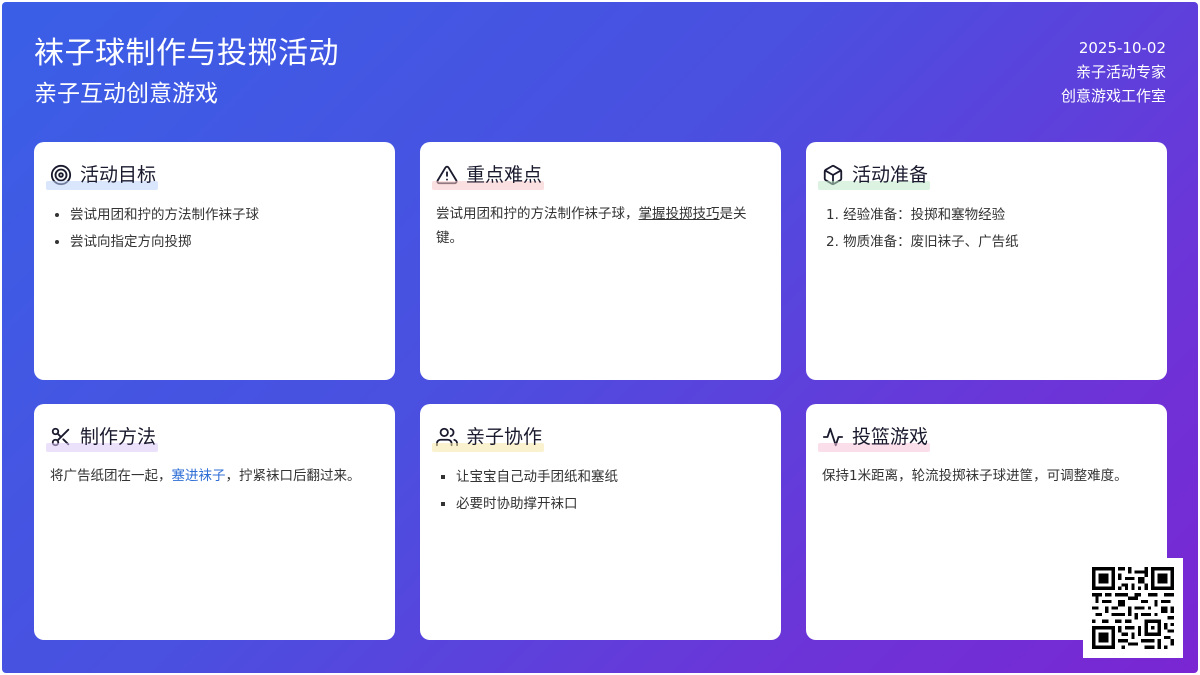  What do you see at coordinates (214, 261) in the screenshot?
I see `card-goal: 活动目标 尝试用团和拧的方法制作袜子球 尝试向指定方向投掷` at bounding box center [214, 261].